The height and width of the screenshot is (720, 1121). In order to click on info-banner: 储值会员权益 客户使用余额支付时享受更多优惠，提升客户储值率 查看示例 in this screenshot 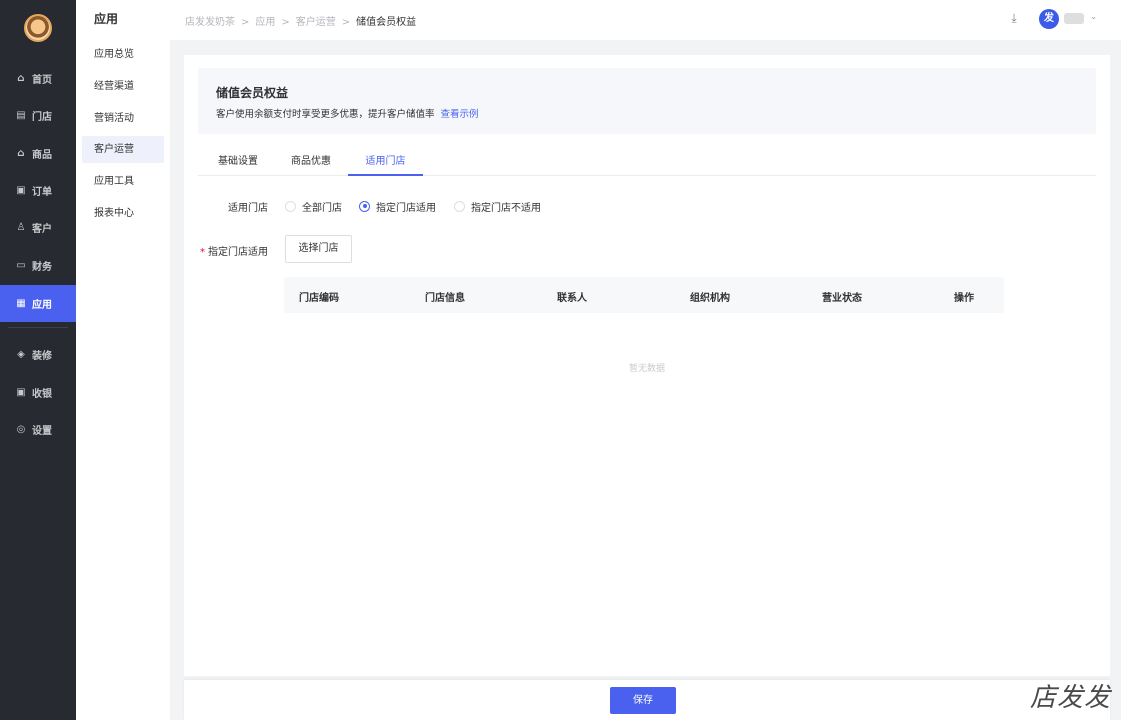, I will do `click(647, 101)`.